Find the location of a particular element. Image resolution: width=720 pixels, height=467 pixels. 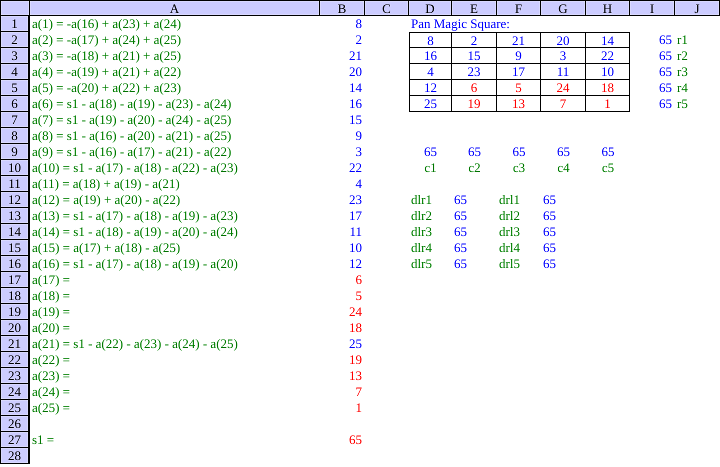

square-cell: 21 is located at coordinates (519, 40).